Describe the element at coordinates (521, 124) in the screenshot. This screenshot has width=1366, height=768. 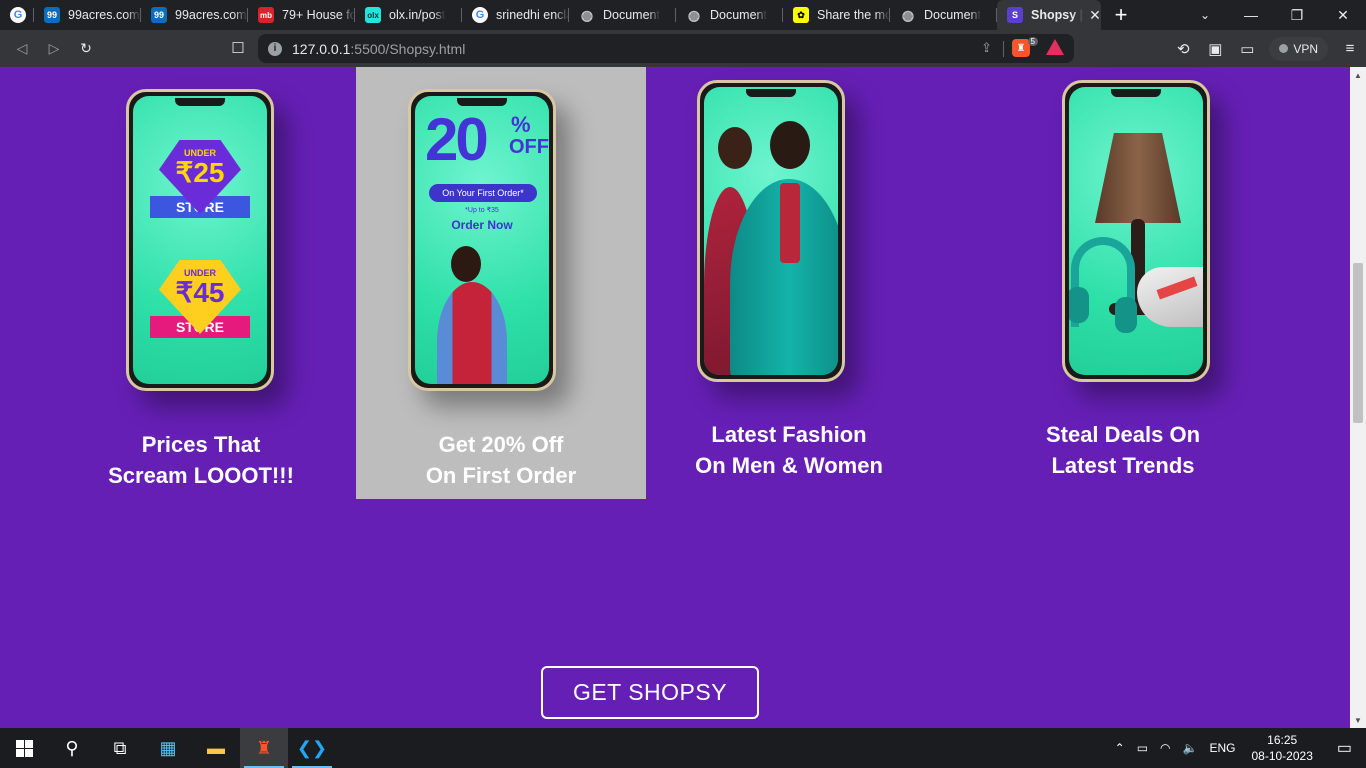
I see `promo-percent: %` at that location.